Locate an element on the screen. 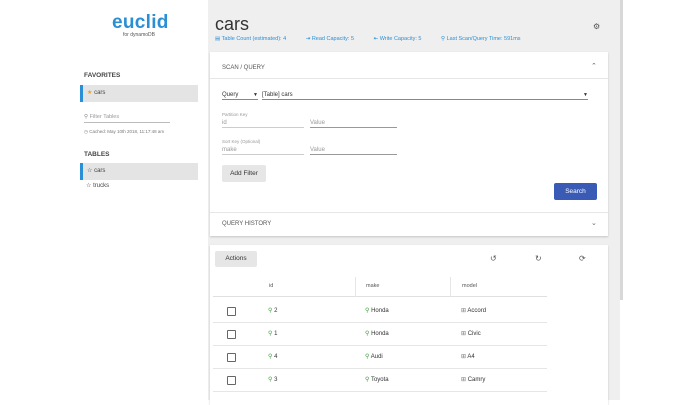 Image resolution: width=700 pixels, height=405 pixels. cell-id: ⚲ 2 is located at coordinates (272, 310).